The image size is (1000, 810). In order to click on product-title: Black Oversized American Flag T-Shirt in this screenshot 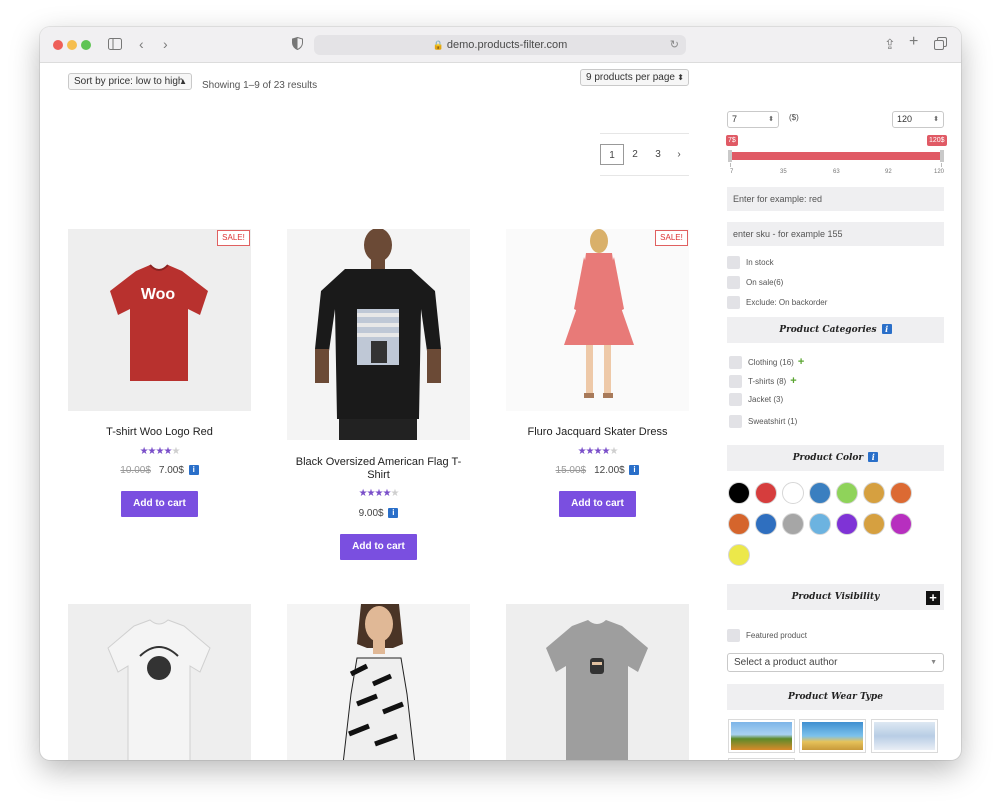, I will do `click(378, 469)`.